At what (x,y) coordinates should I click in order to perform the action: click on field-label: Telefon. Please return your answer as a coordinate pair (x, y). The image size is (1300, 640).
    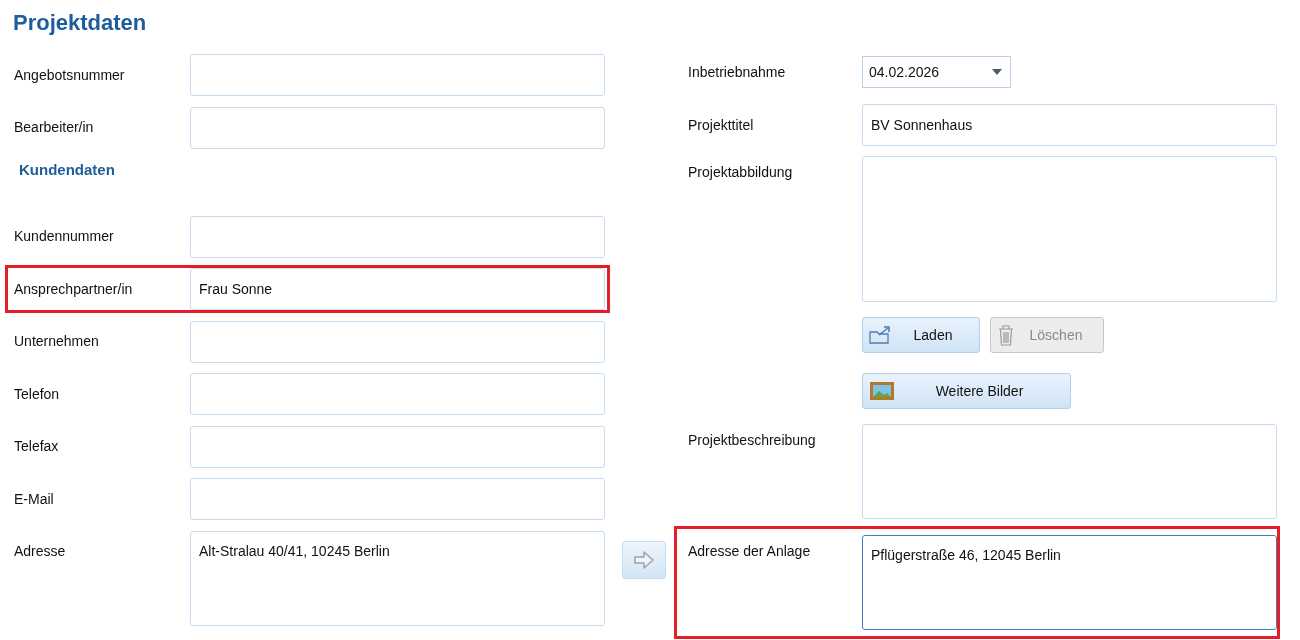
    Looking at the image, I should click on (37, 394).